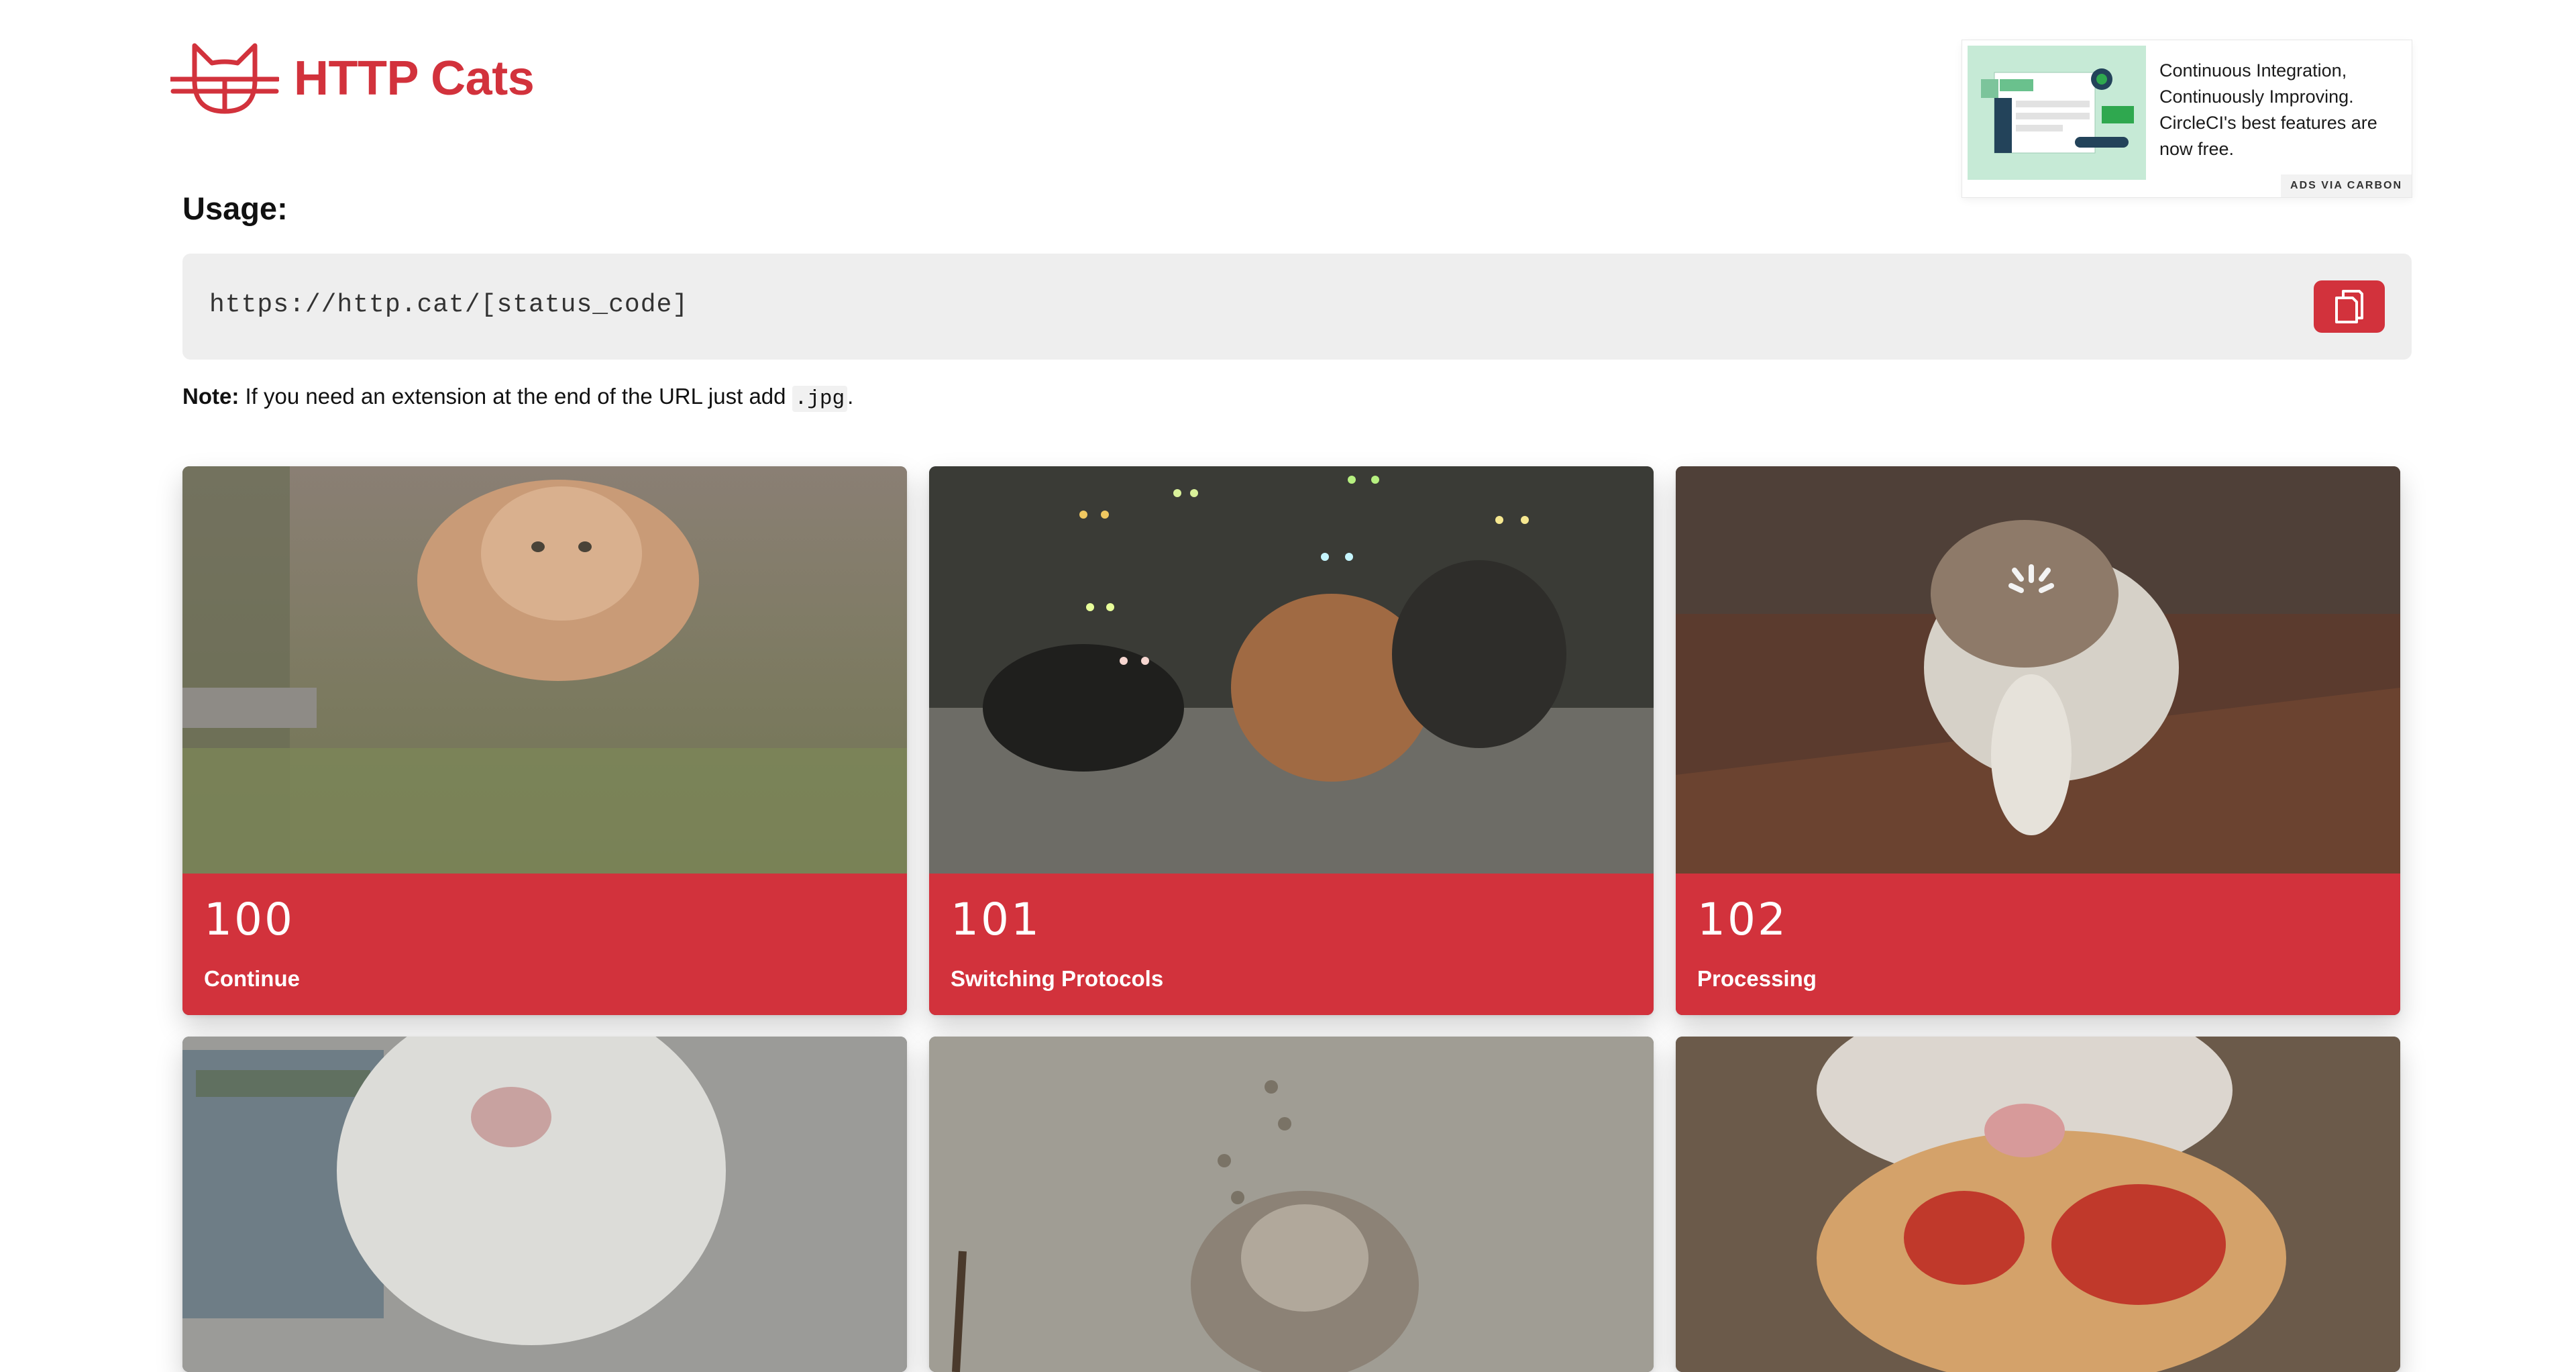 This screenshot has width=2576, height=1372. What do you see at coordinates (414, 78) in the screenshot?
I see `logo-text: HTTP Cats` at bounding box center [414, 78].